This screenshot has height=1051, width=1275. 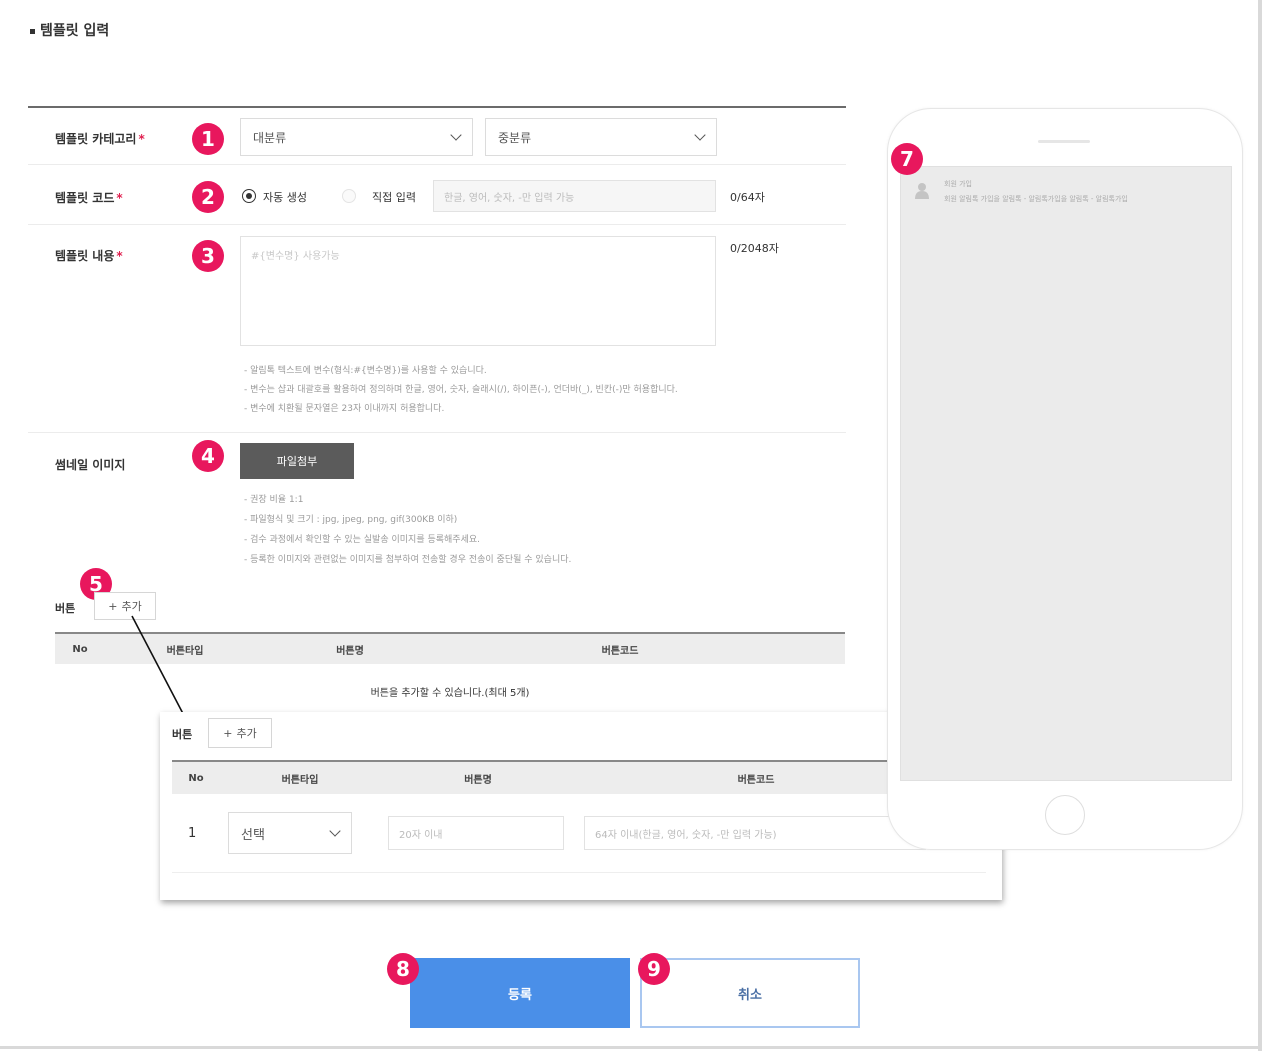 I want to click on window-border-right, so click(x=1260, y=525).